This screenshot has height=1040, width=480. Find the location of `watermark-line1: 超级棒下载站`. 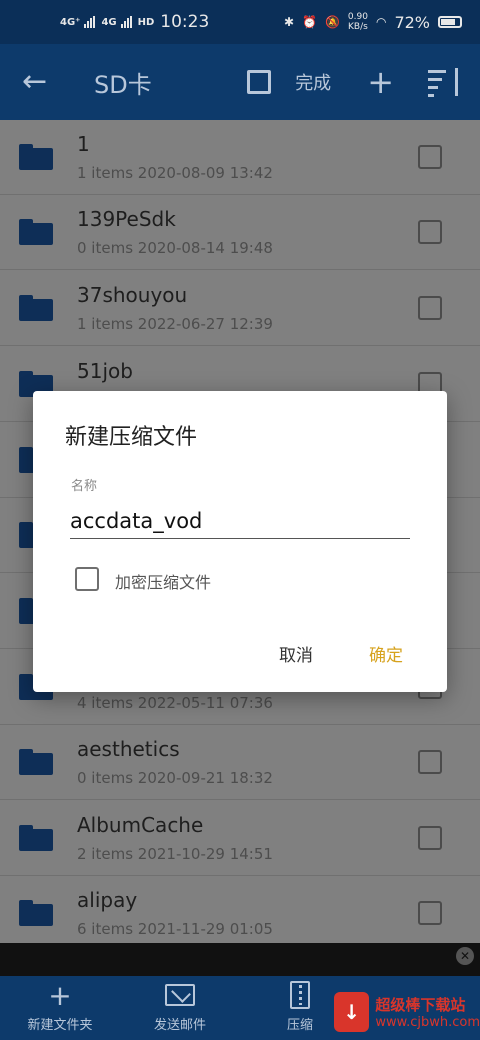

watermark-line1: 超级棒下载站 is located at coordinates (420, 1005).